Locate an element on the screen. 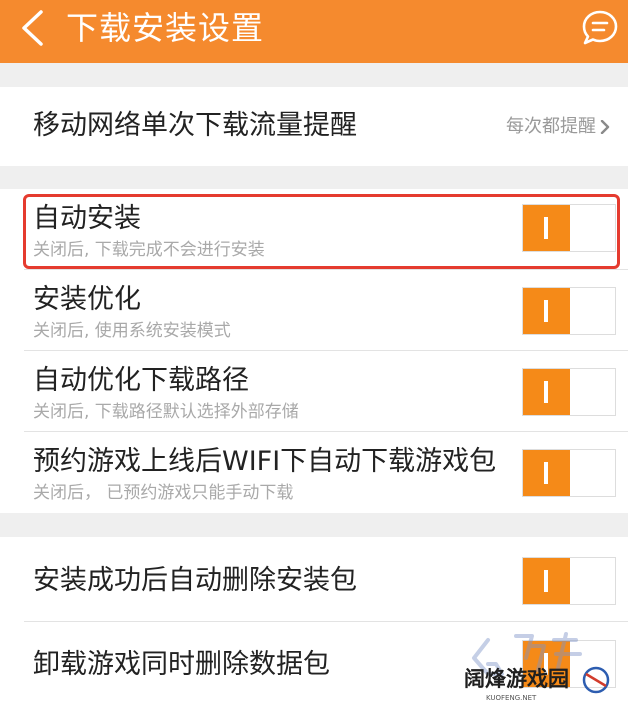 This screenshot has height=705, width=628. wifi-preorder-toggle is located at coordinates (569, 473).